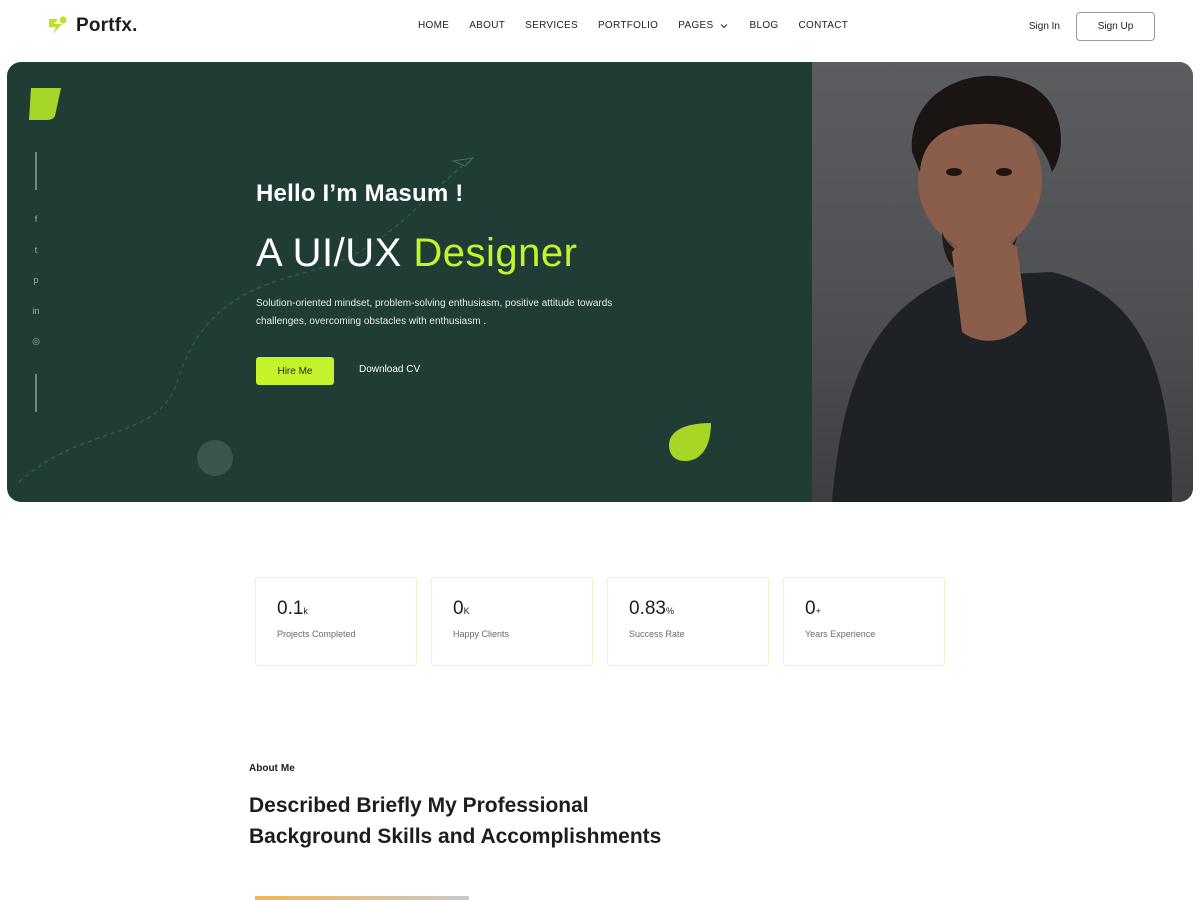 The width and height of the screenshot is (1200, 900). Describe the element at coordinates (466, 611) in the screenshot. I see `stat-suffix: K` at that location.